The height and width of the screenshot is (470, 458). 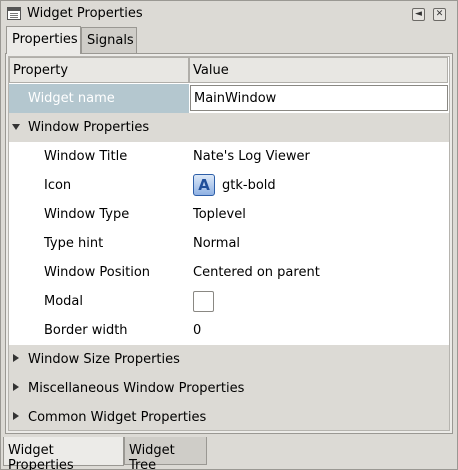 What do you see at coordinates (418, 14) in the screenshot?
I see `detach-icon: ◄` at bounding box center [418, 14].